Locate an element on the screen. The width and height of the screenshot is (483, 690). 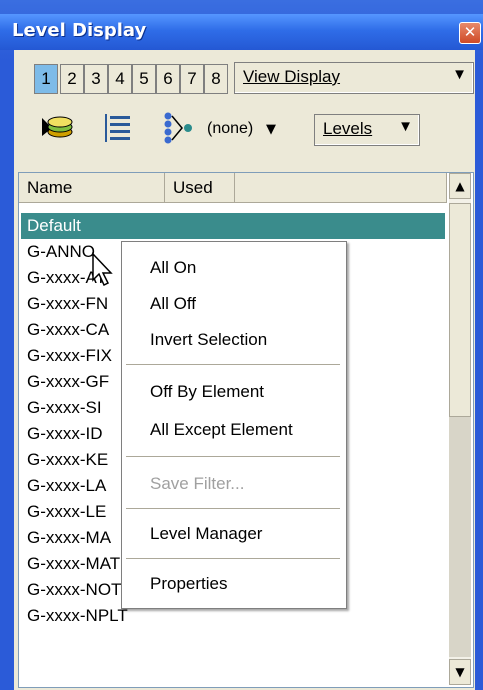
view-tab-7: 7 is located at coordinates (192, 79).